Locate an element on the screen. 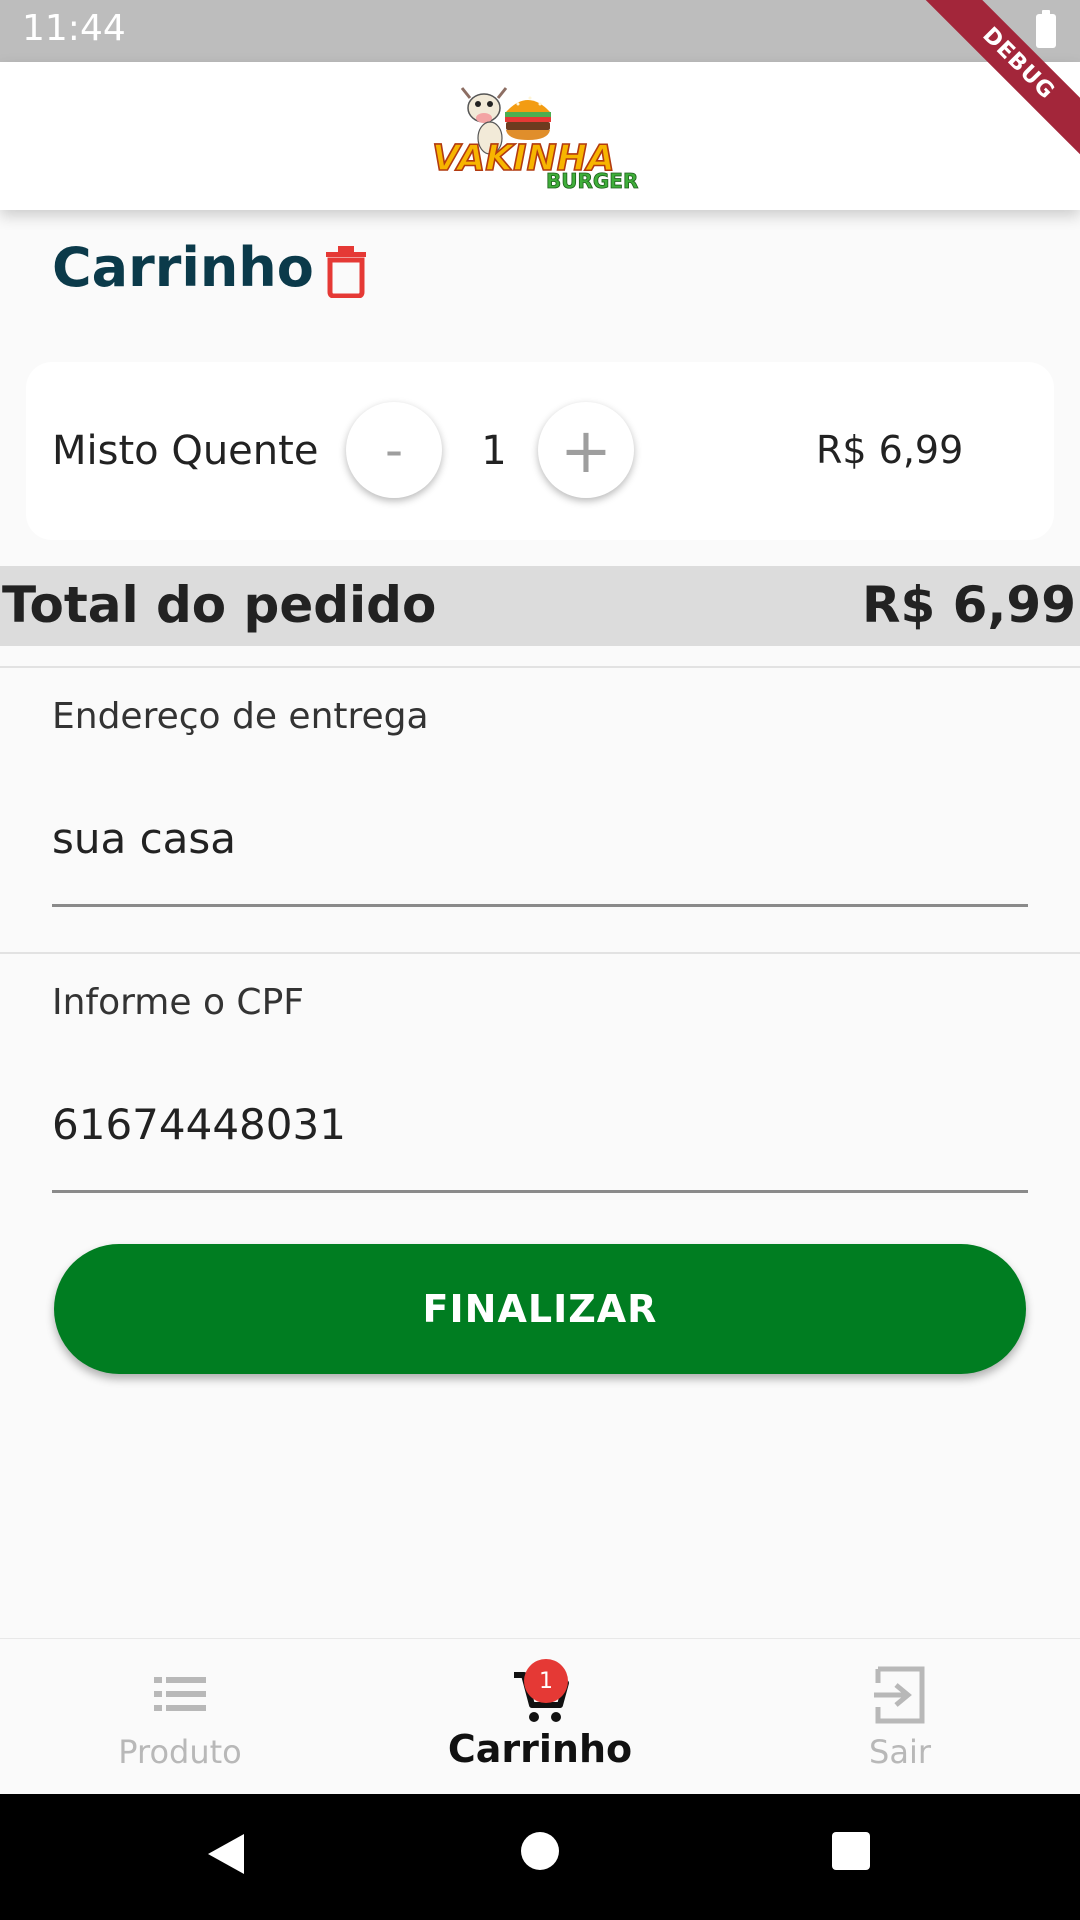  cpf-underline is located at coordinates (540, 1191).